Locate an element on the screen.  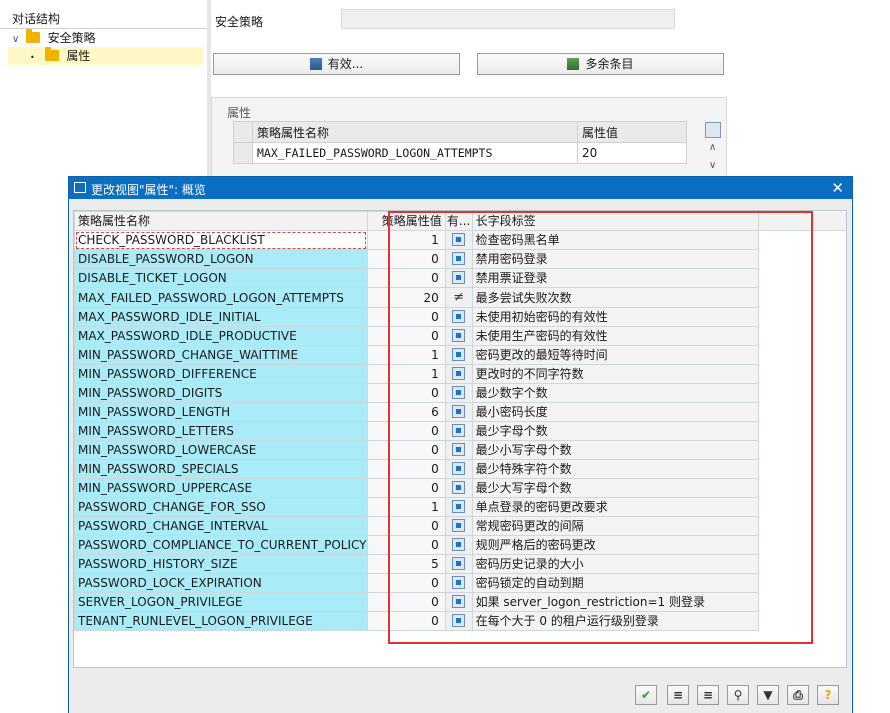
find-icon: ⚲ is located at coordinates (738, 695).